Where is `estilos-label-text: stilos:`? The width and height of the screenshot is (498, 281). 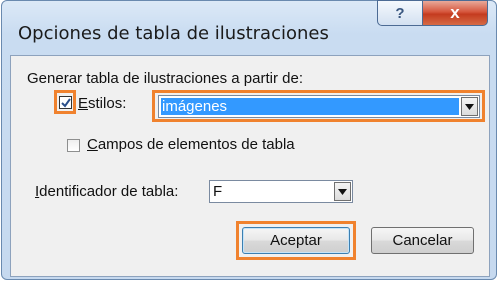 estilos-label-text: stilos: is located at coordinates (107, 103).